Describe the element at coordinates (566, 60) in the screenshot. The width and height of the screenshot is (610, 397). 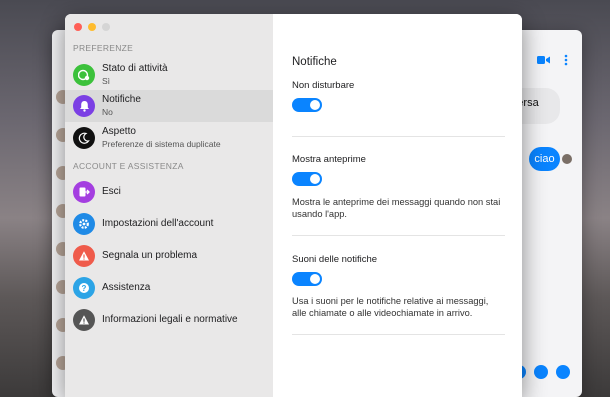
I see `more-options-icon` at that location.